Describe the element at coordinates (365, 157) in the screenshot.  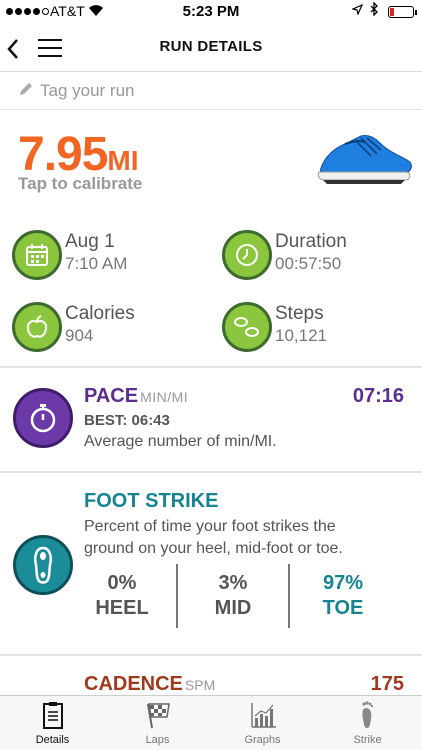
I see `shoe-image` at that location.